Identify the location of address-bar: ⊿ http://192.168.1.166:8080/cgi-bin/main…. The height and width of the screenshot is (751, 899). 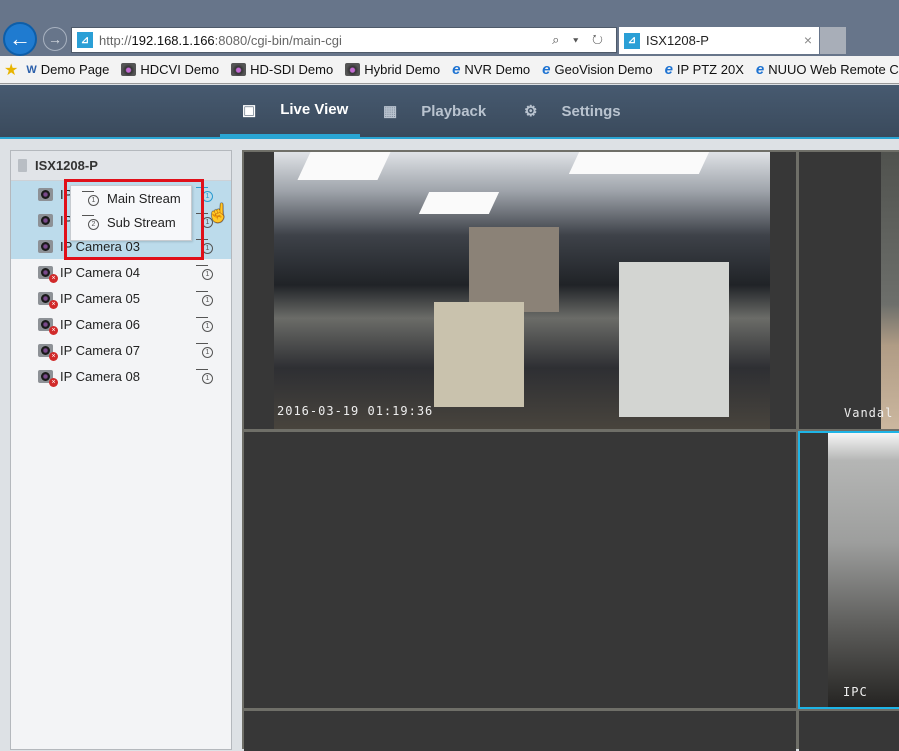
(344, 40).